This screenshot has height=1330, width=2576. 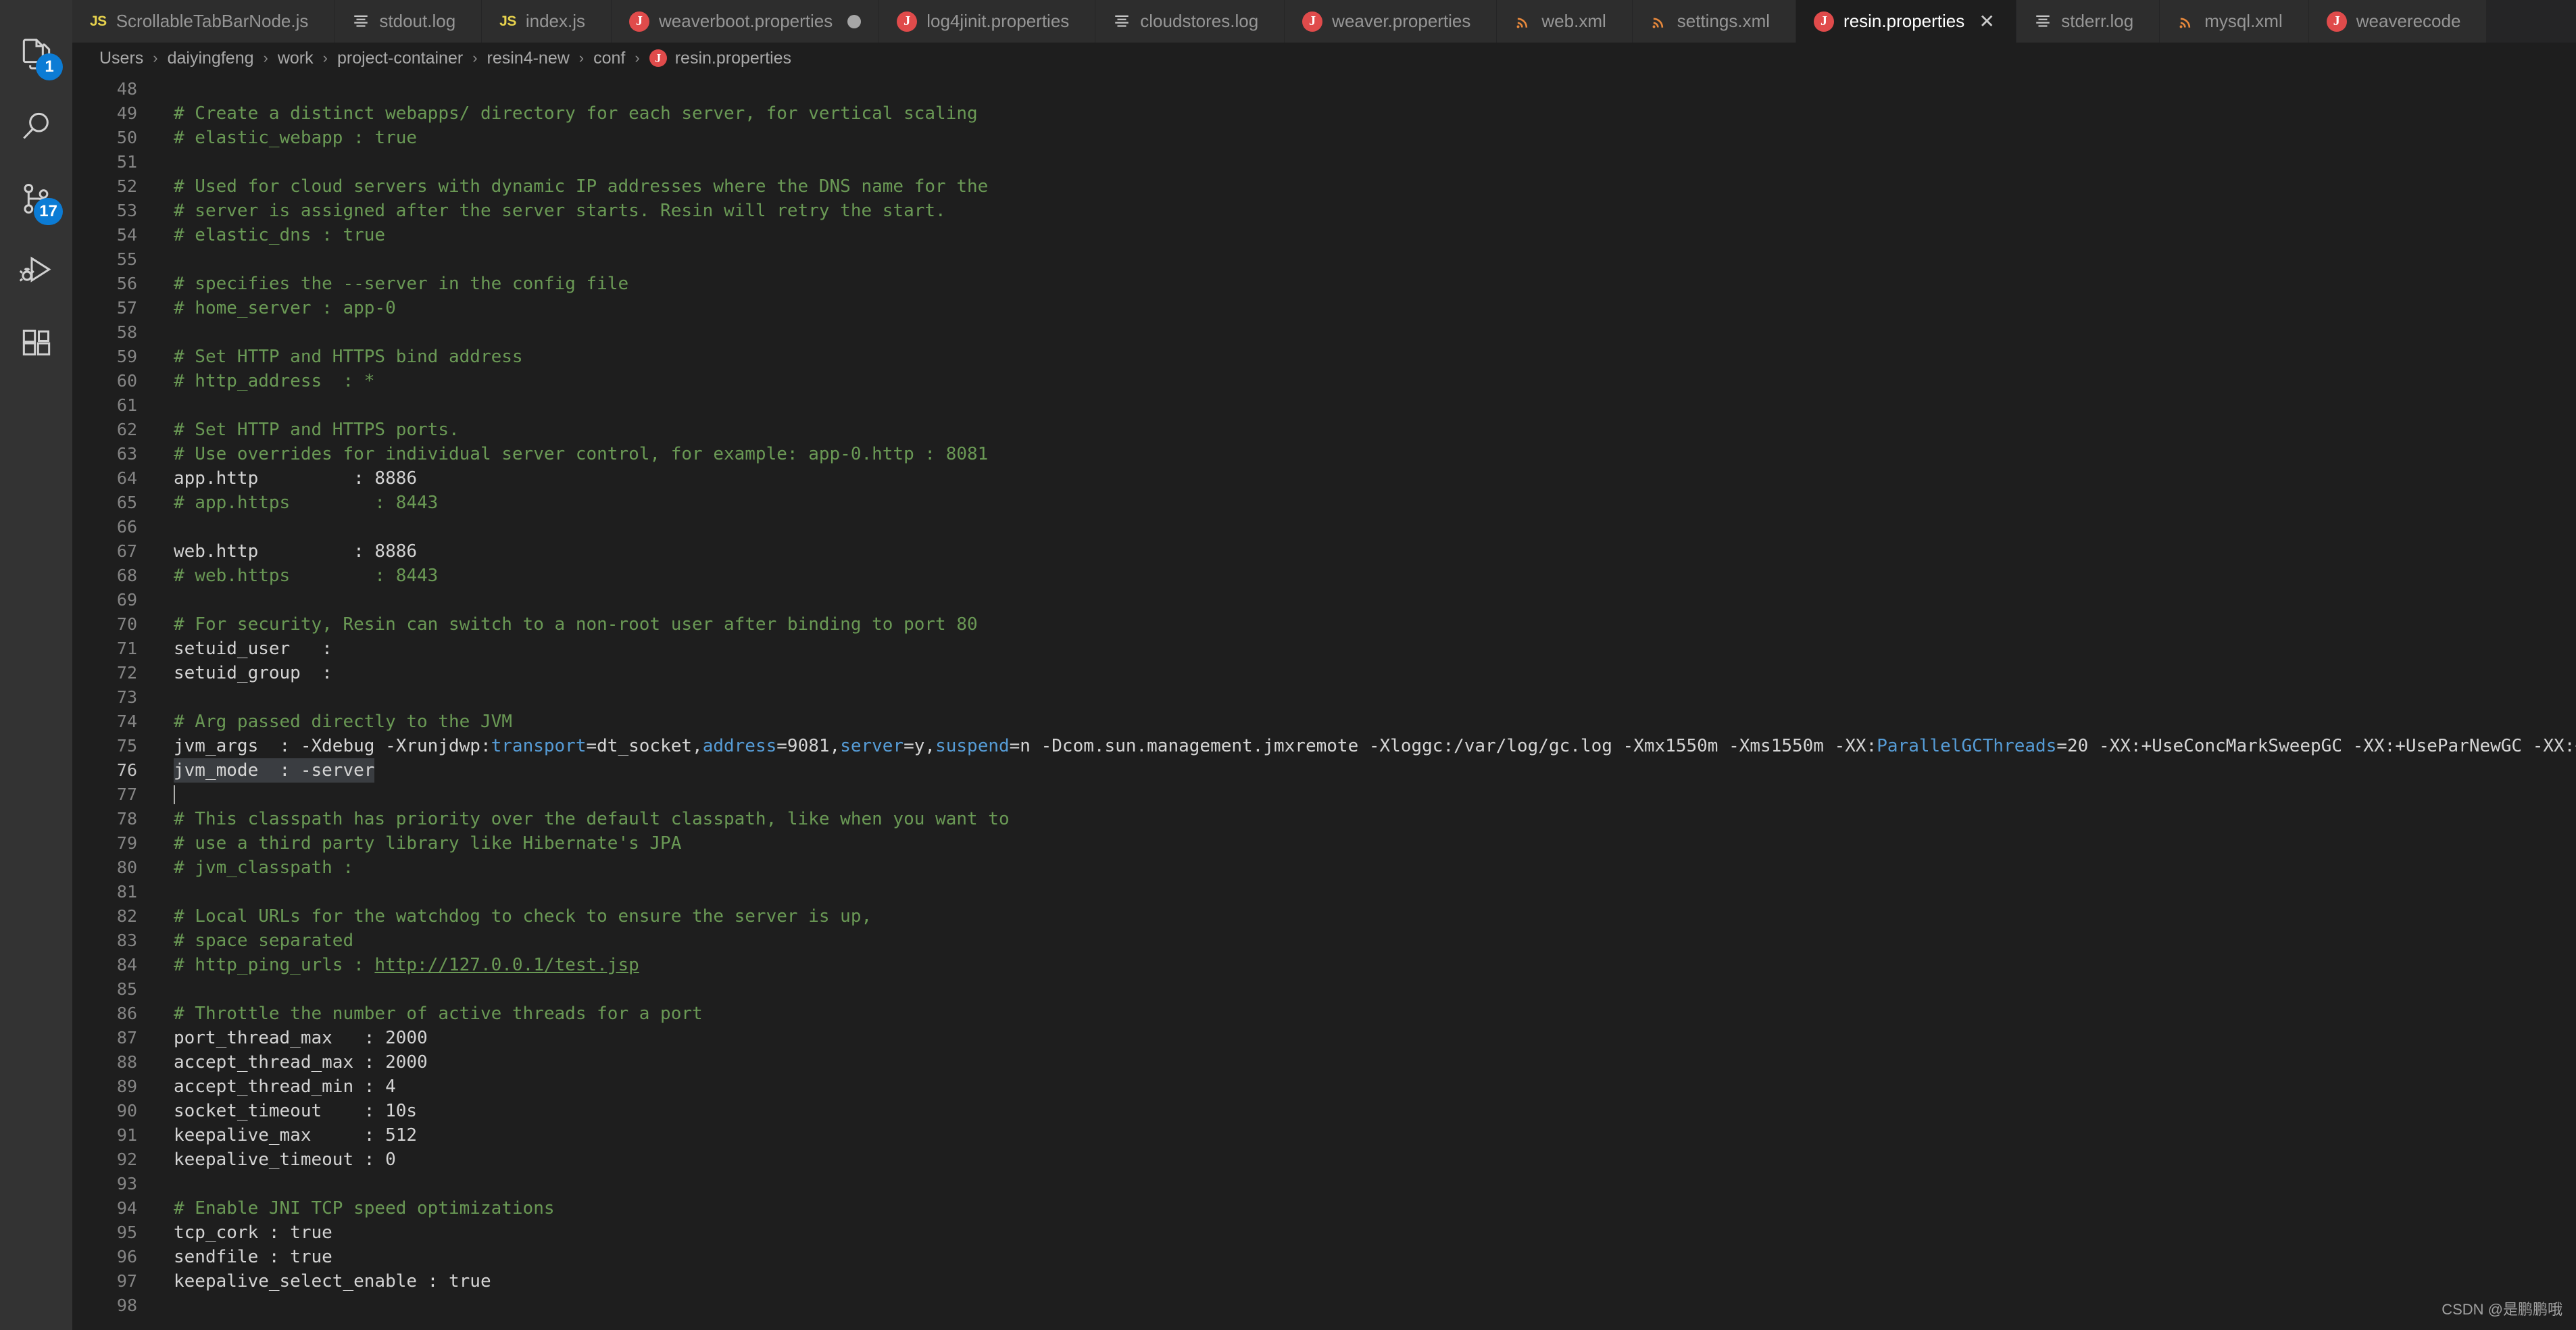 I want to click on code-line-content: keepalive_timeout : 0, so click(x=1365, y=1160).